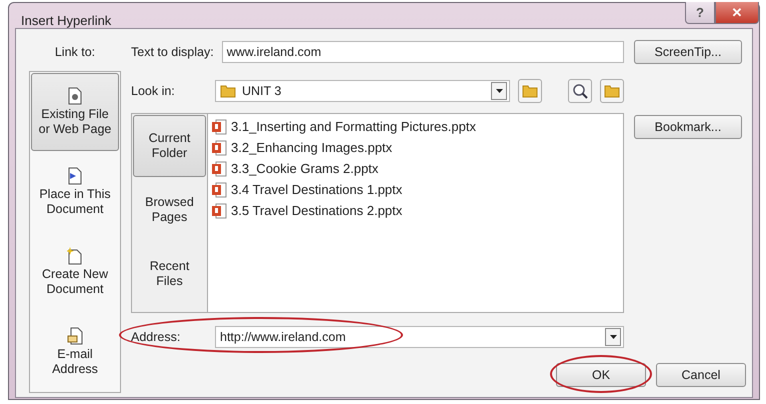 This screenshot has height=404, width=766. Describe the element at coordinates (304, 168) in the screenshot. I see `file-name: 3.3_Cookie Grams 2.pptx` at that location.